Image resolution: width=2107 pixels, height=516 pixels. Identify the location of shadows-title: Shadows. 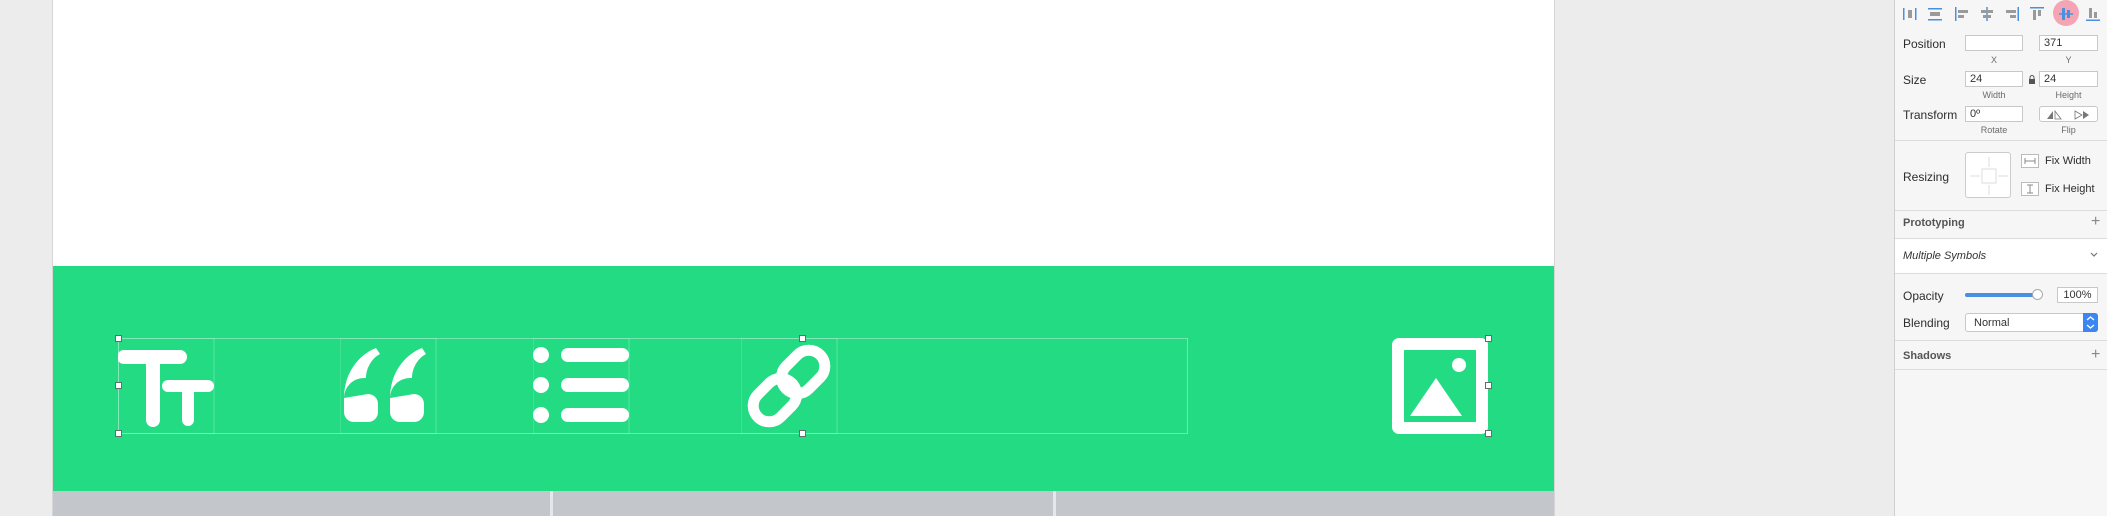
(1927, 356).